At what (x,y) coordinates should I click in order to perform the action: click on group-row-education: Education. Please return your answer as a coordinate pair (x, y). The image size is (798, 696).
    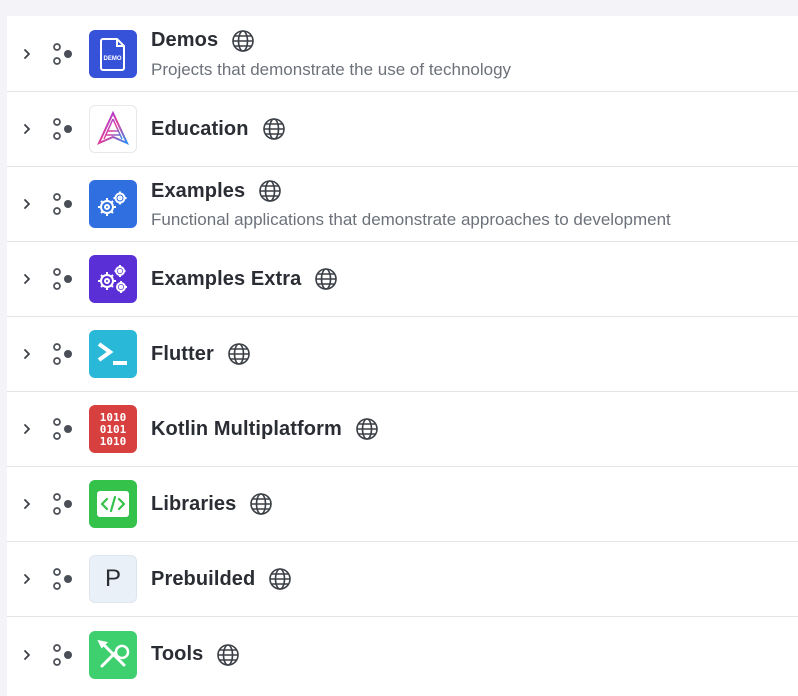
    Looking at the image, I should click on (402, 129).